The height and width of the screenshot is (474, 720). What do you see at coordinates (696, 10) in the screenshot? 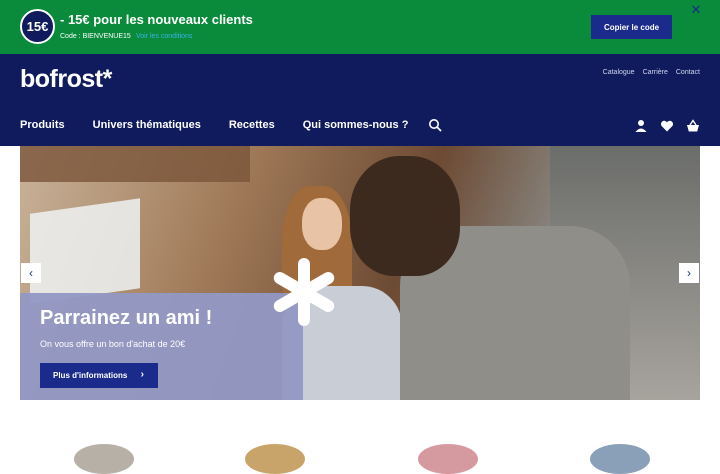
I see `close-icon: ✕` at bounding box center [696, 10].